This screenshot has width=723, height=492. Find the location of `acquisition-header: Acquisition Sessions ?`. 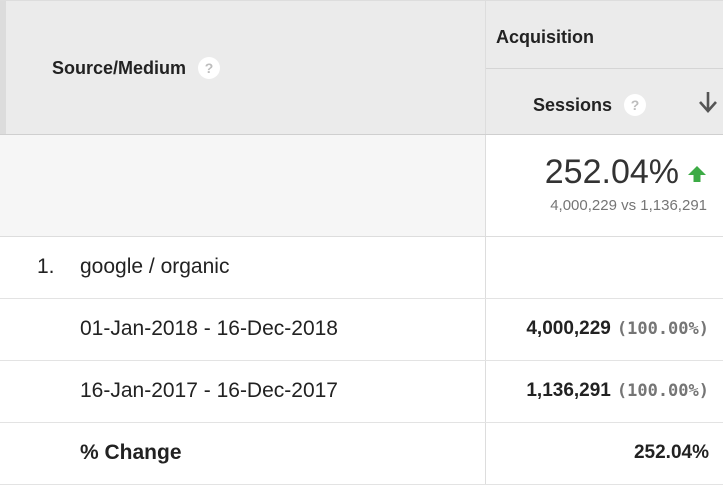

acquisition-header: Acquisition Sessions ? is located at coordinates (604, 67).